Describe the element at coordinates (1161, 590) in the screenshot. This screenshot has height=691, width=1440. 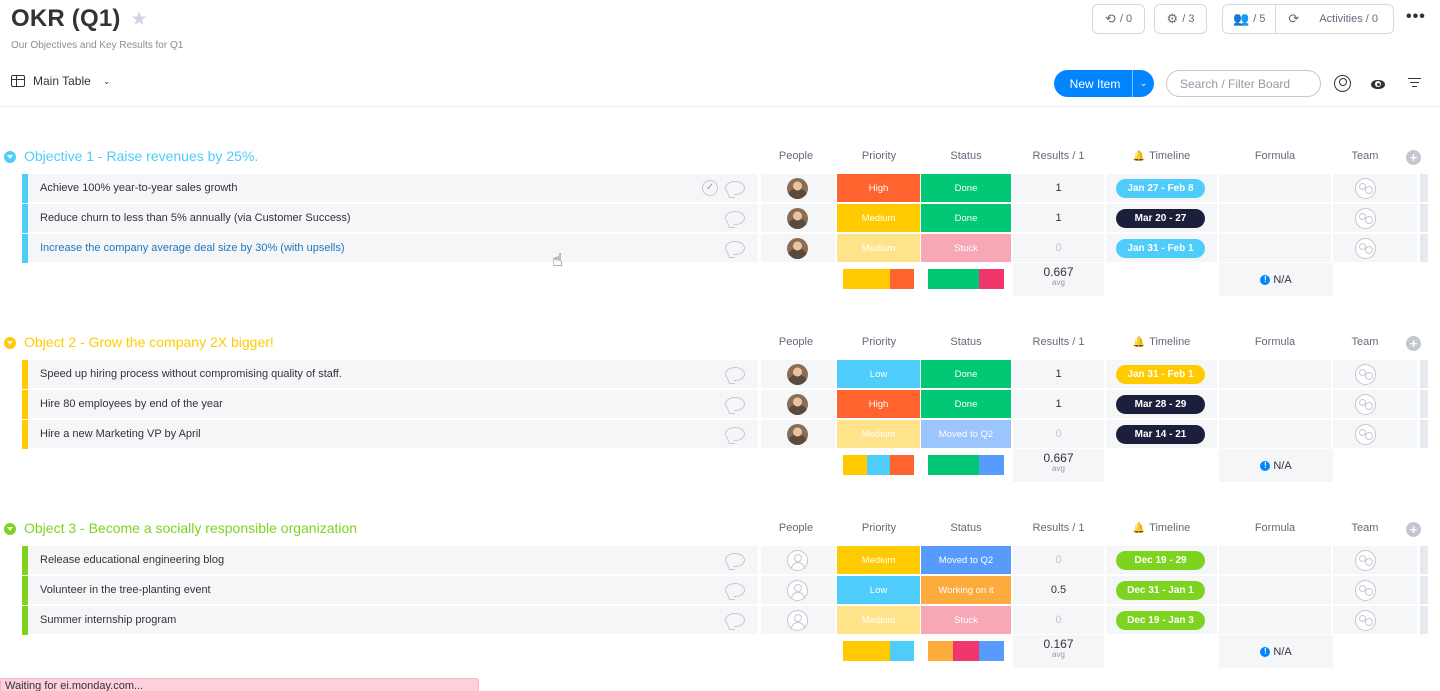
I see `timeline-cell: Dec 31 - Jan 1` at that location.